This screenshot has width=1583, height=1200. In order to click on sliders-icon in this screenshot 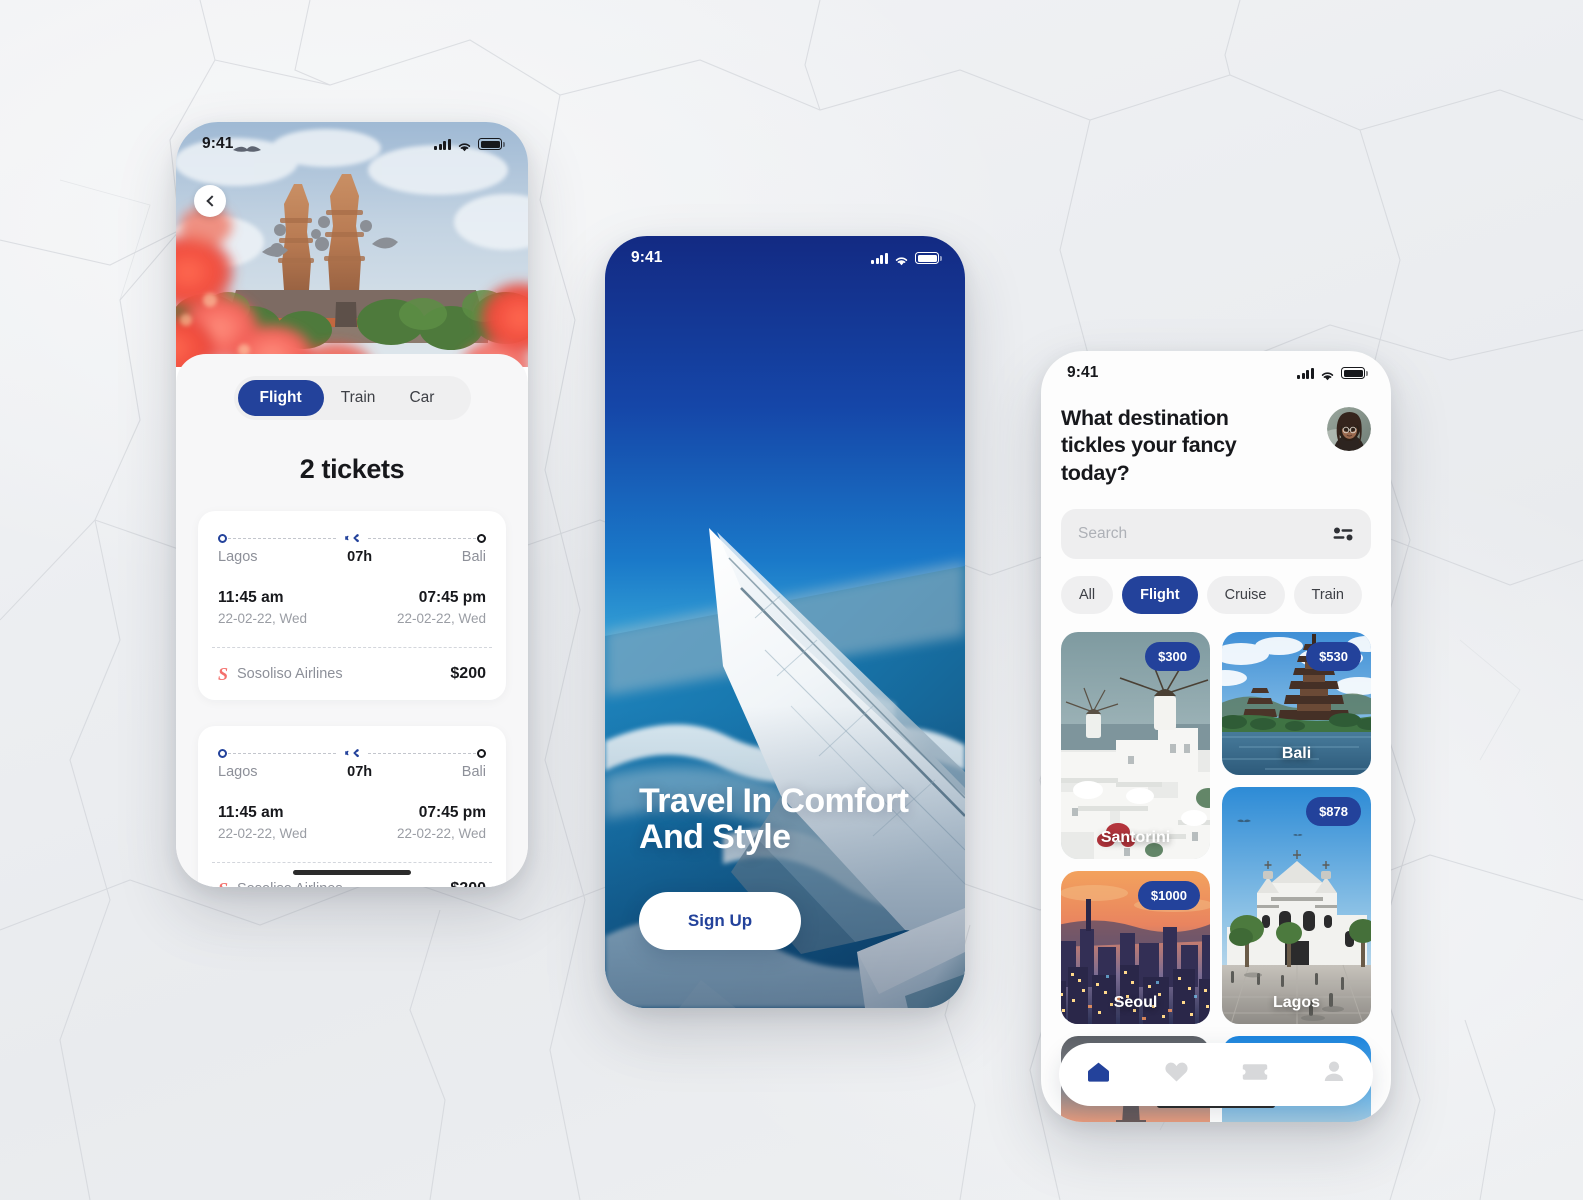, I will do `click(1343, 534)`.